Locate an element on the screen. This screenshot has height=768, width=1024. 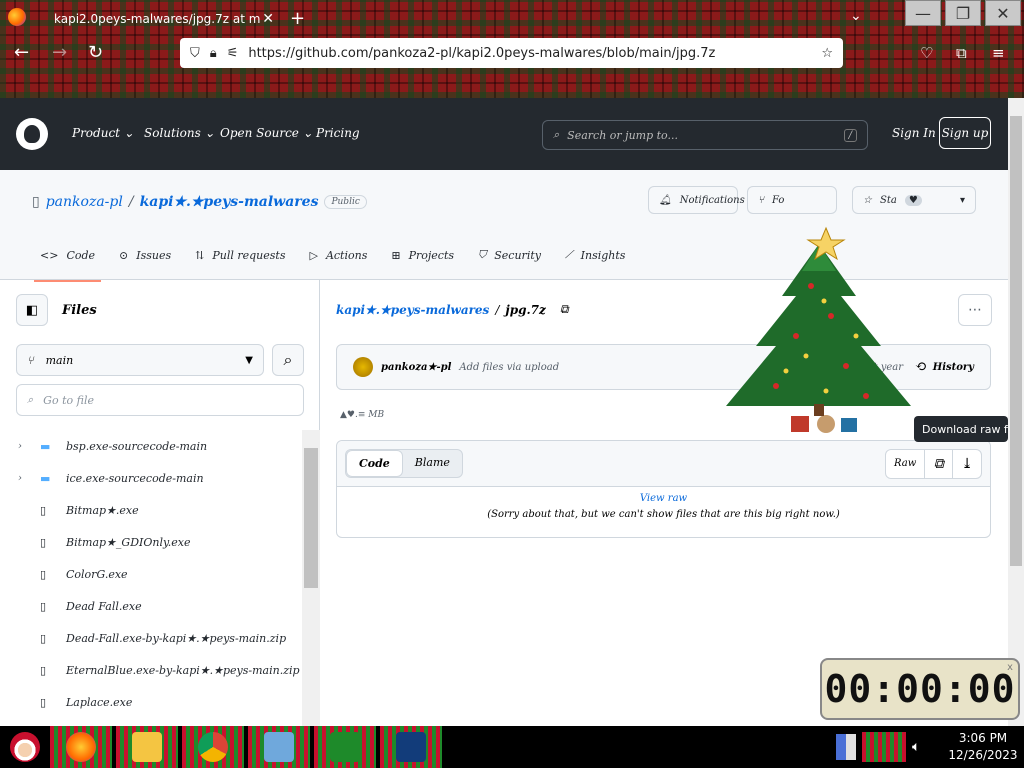
nav-solutions: Solutions ⌄ is located at coordinates (179, 133).